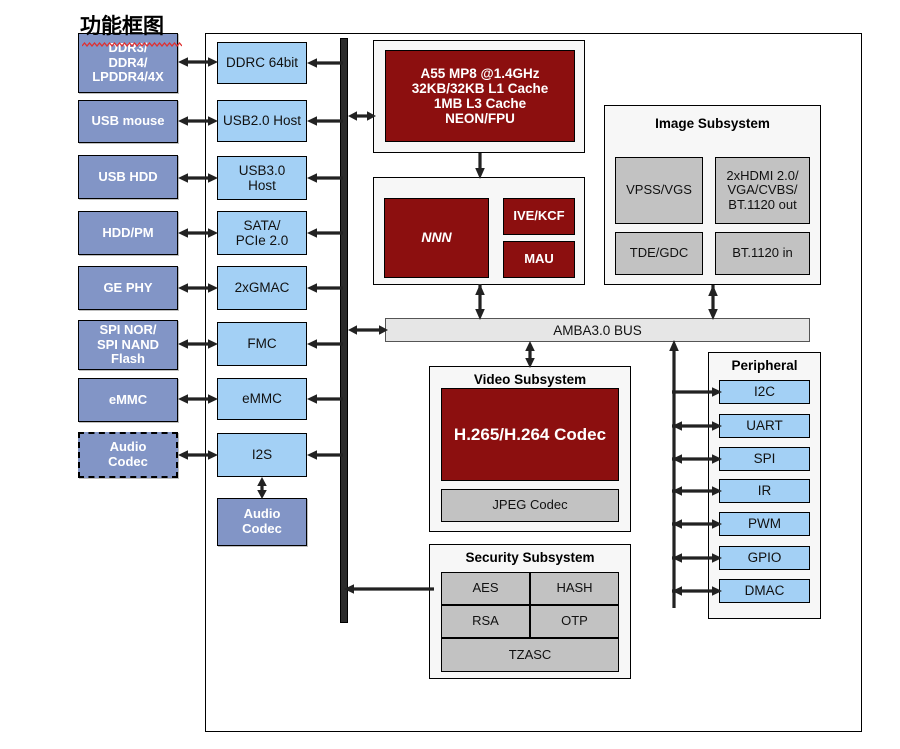 The width and height of the screenshot is (900, 749). What do you see at coordinates (262, 178) in the screenshot?
I see `interface-block-usb3-host: USB3.0 Host` at bounding box center [262, 178].